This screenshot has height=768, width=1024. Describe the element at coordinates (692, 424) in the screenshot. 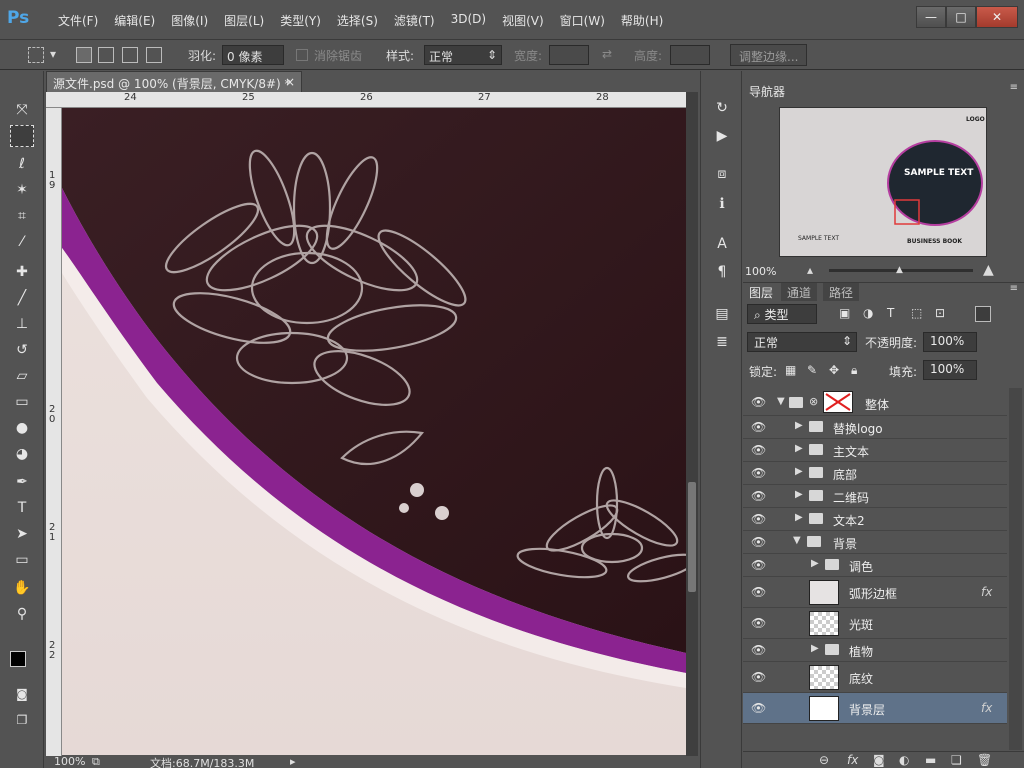

I see `canvas-vertical-scrollbar` at that location.